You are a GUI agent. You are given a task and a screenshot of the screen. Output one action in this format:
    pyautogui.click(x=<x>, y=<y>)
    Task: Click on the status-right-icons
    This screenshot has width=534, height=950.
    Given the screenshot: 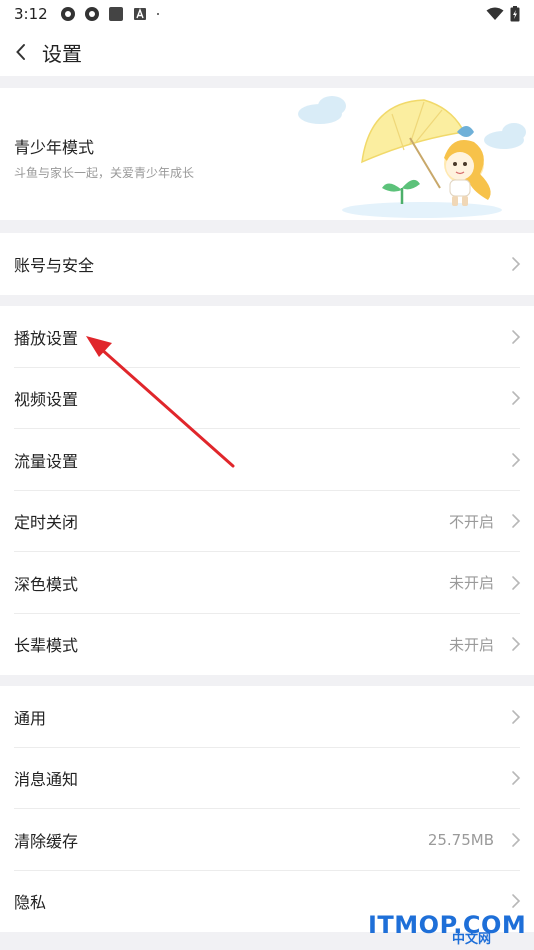 What is the action you would take?
    pyautogui.click(x=503, y=14)
    